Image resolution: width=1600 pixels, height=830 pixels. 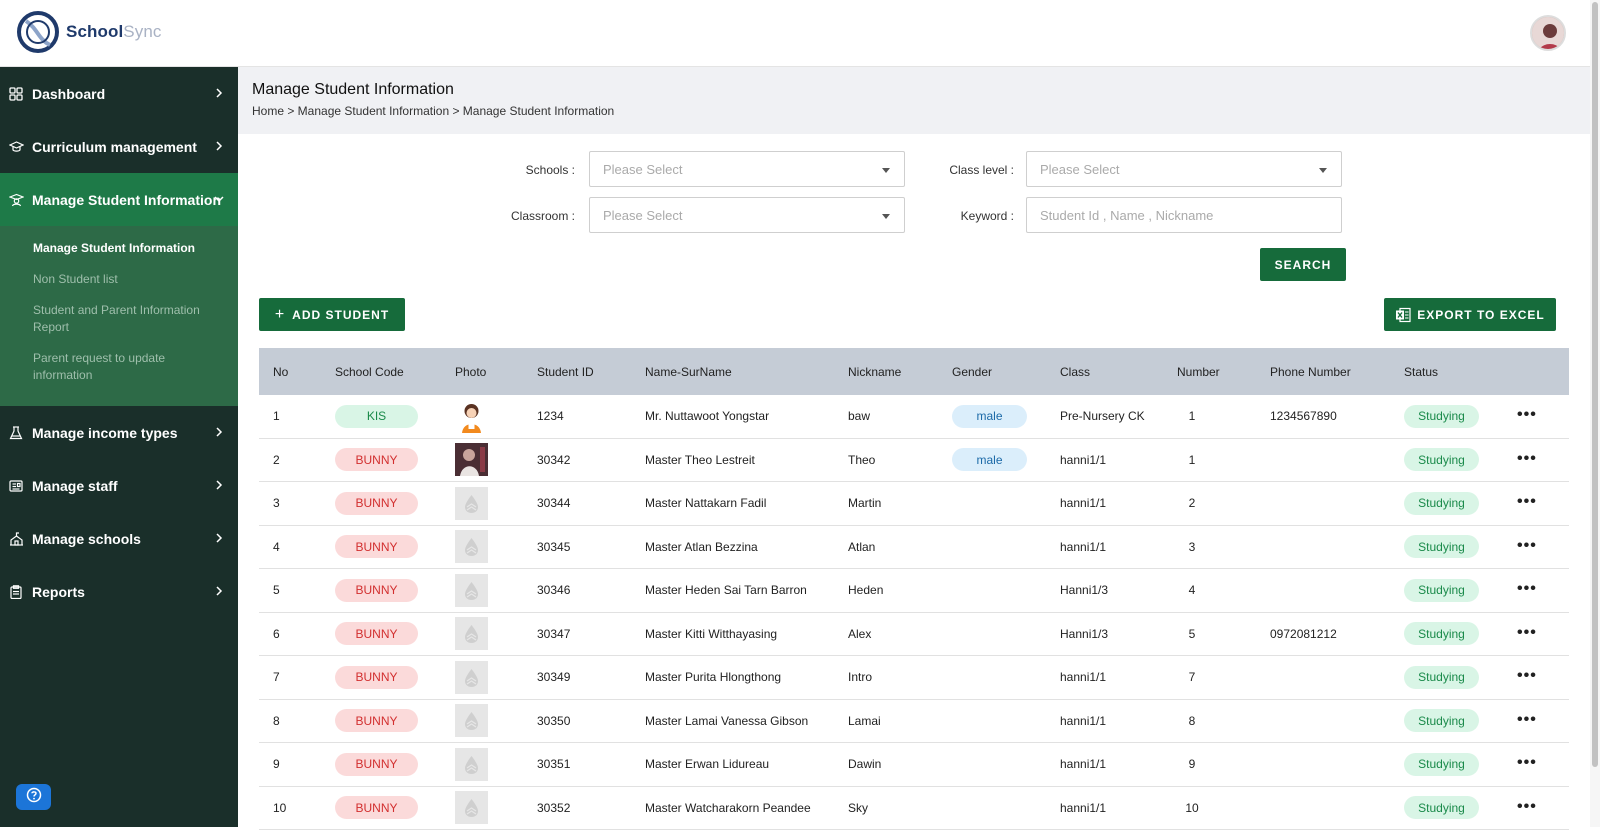 What do you see at coordinates (1303, 416) in the screenshot?
I see `cell-phone: 1234567890` at bounding box center [1303, 416].